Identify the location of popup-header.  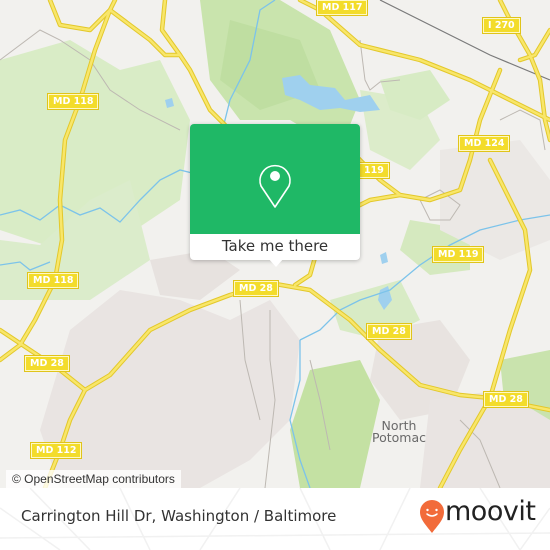
(275, 179).